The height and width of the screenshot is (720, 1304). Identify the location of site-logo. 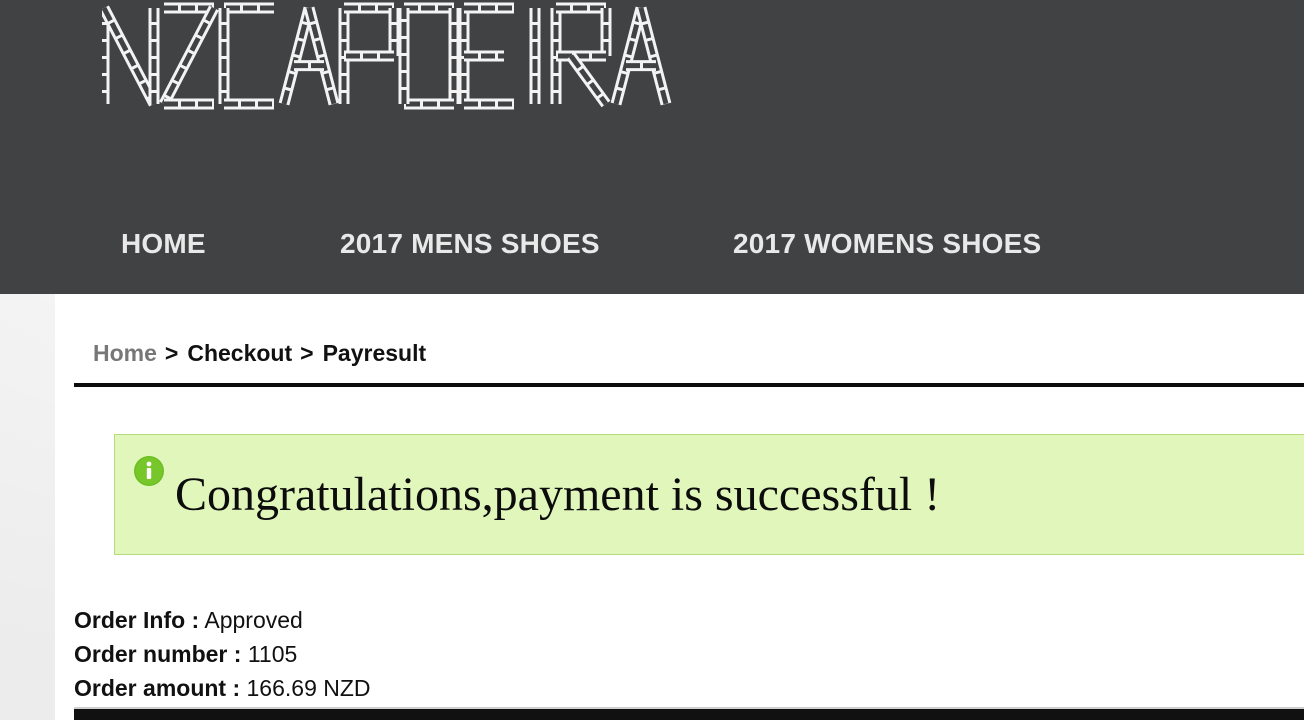
(402, 55).